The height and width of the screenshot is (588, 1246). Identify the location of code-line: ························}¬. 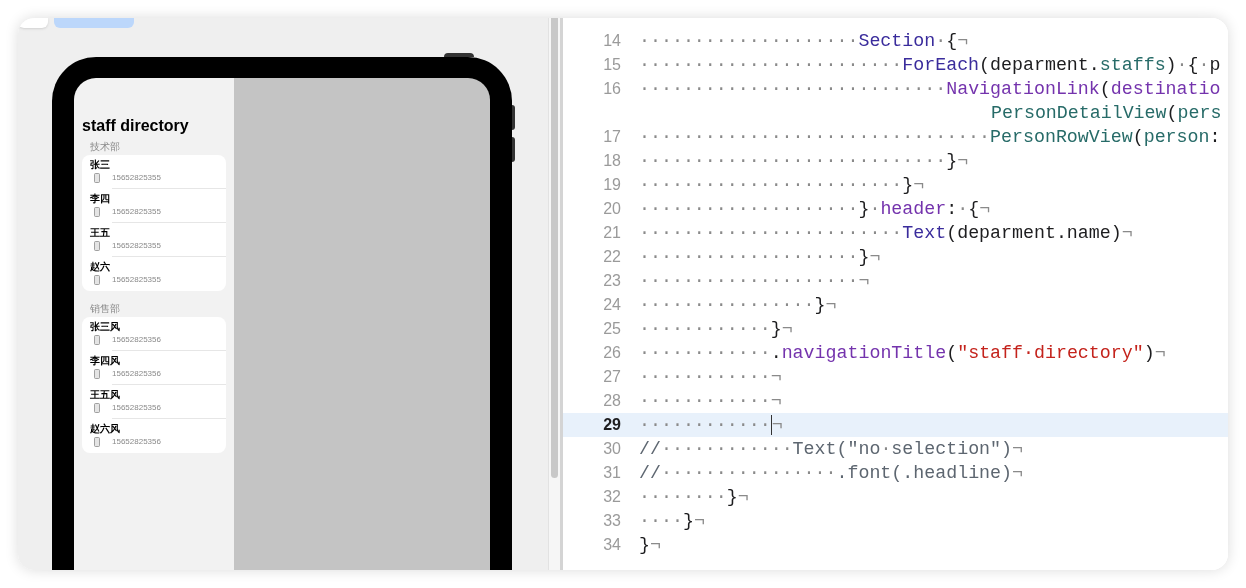
(782, 185).